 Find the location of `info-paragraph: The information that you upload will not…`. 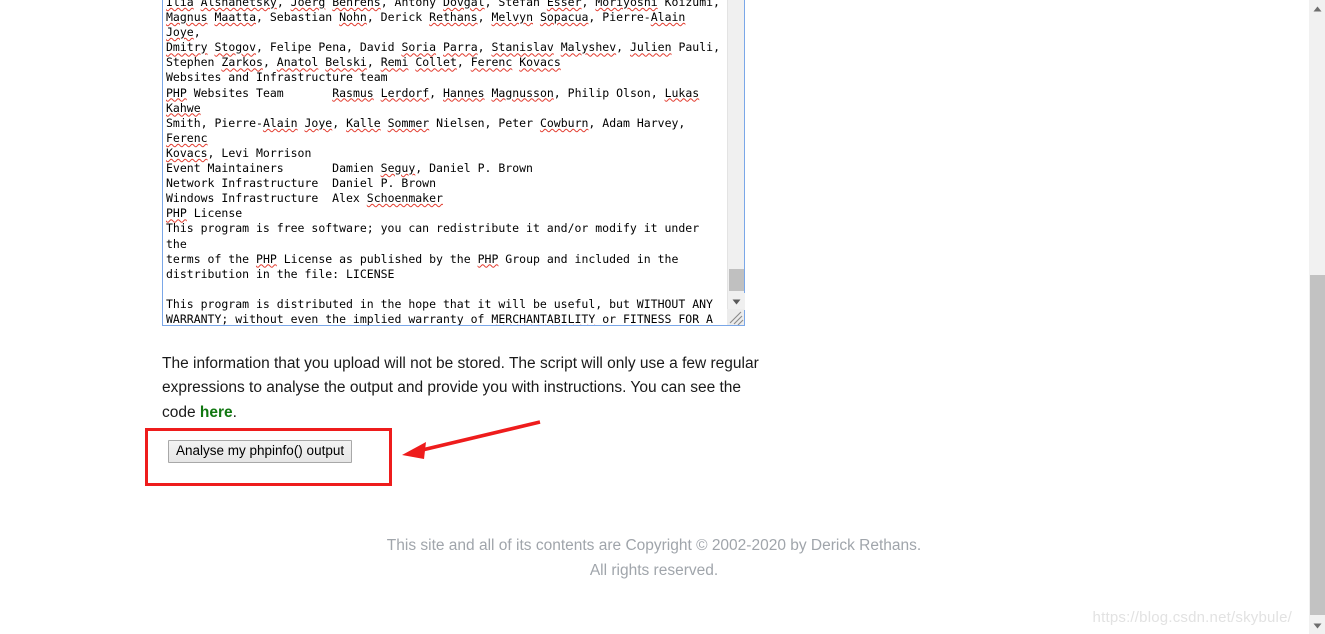

info-paragraph: The information that you upload will not… is located at coordinates (462, 388).